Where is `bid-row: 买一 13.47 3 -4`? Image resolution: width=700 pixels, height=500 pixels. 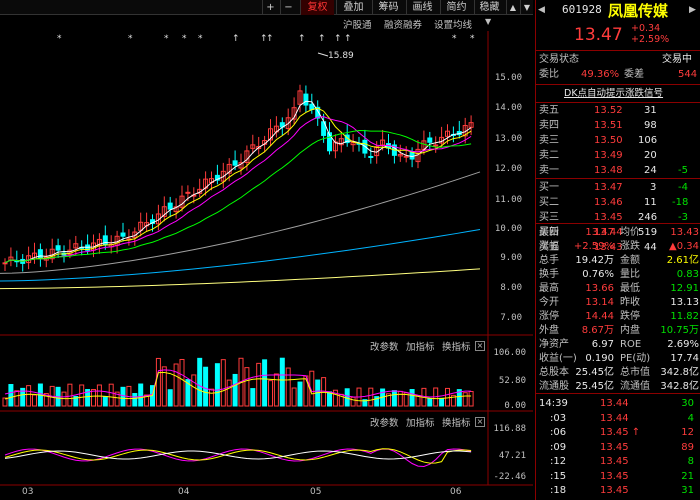 bid-row: 买一 13.47 3 -4 is located at coordinates (618, 188).